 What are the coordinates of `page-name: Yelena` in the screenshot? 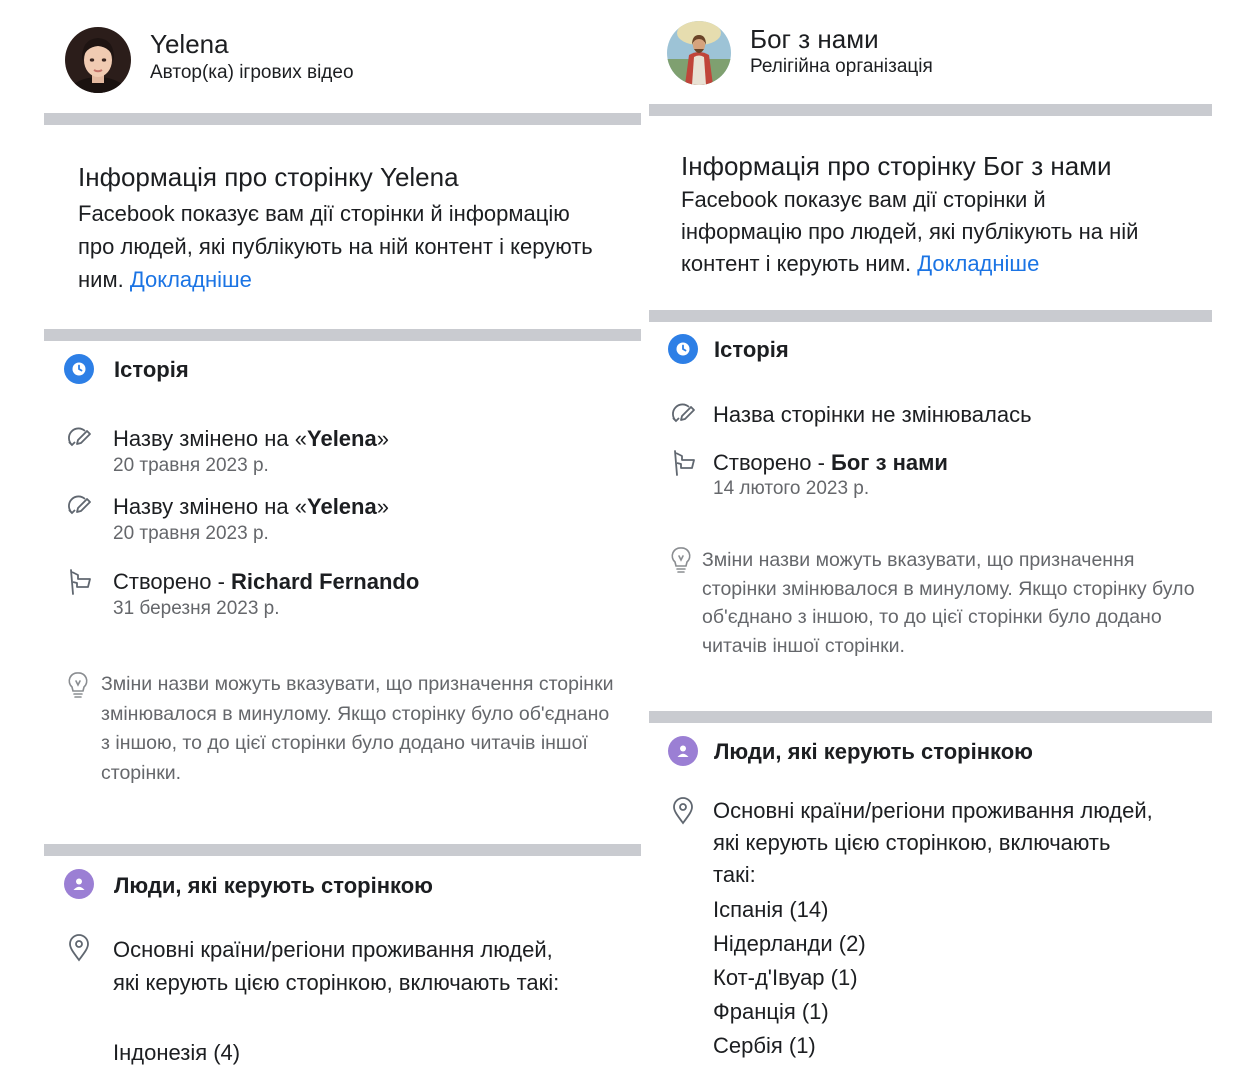 It's located at (189, 44).